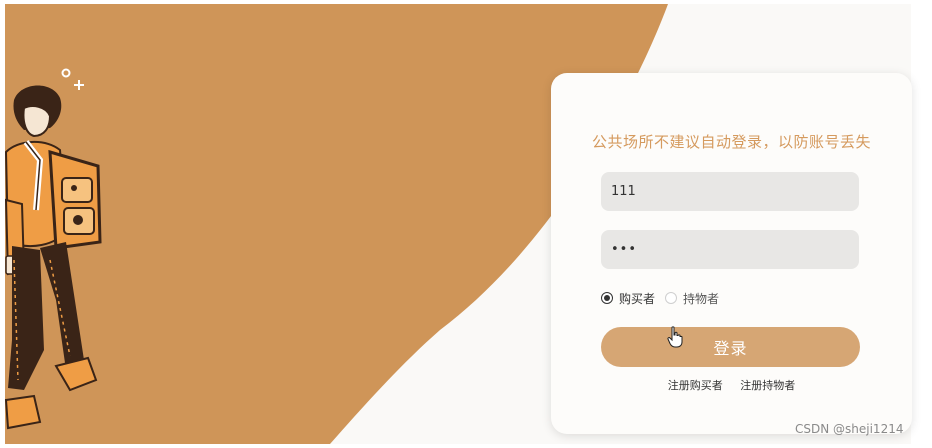 The height and width of the screenshot is (448, 932). What do you see at coordinates (671, 298) in the screenshot?
I see `radio-button-unchecked` at bounding box center [671, 298].